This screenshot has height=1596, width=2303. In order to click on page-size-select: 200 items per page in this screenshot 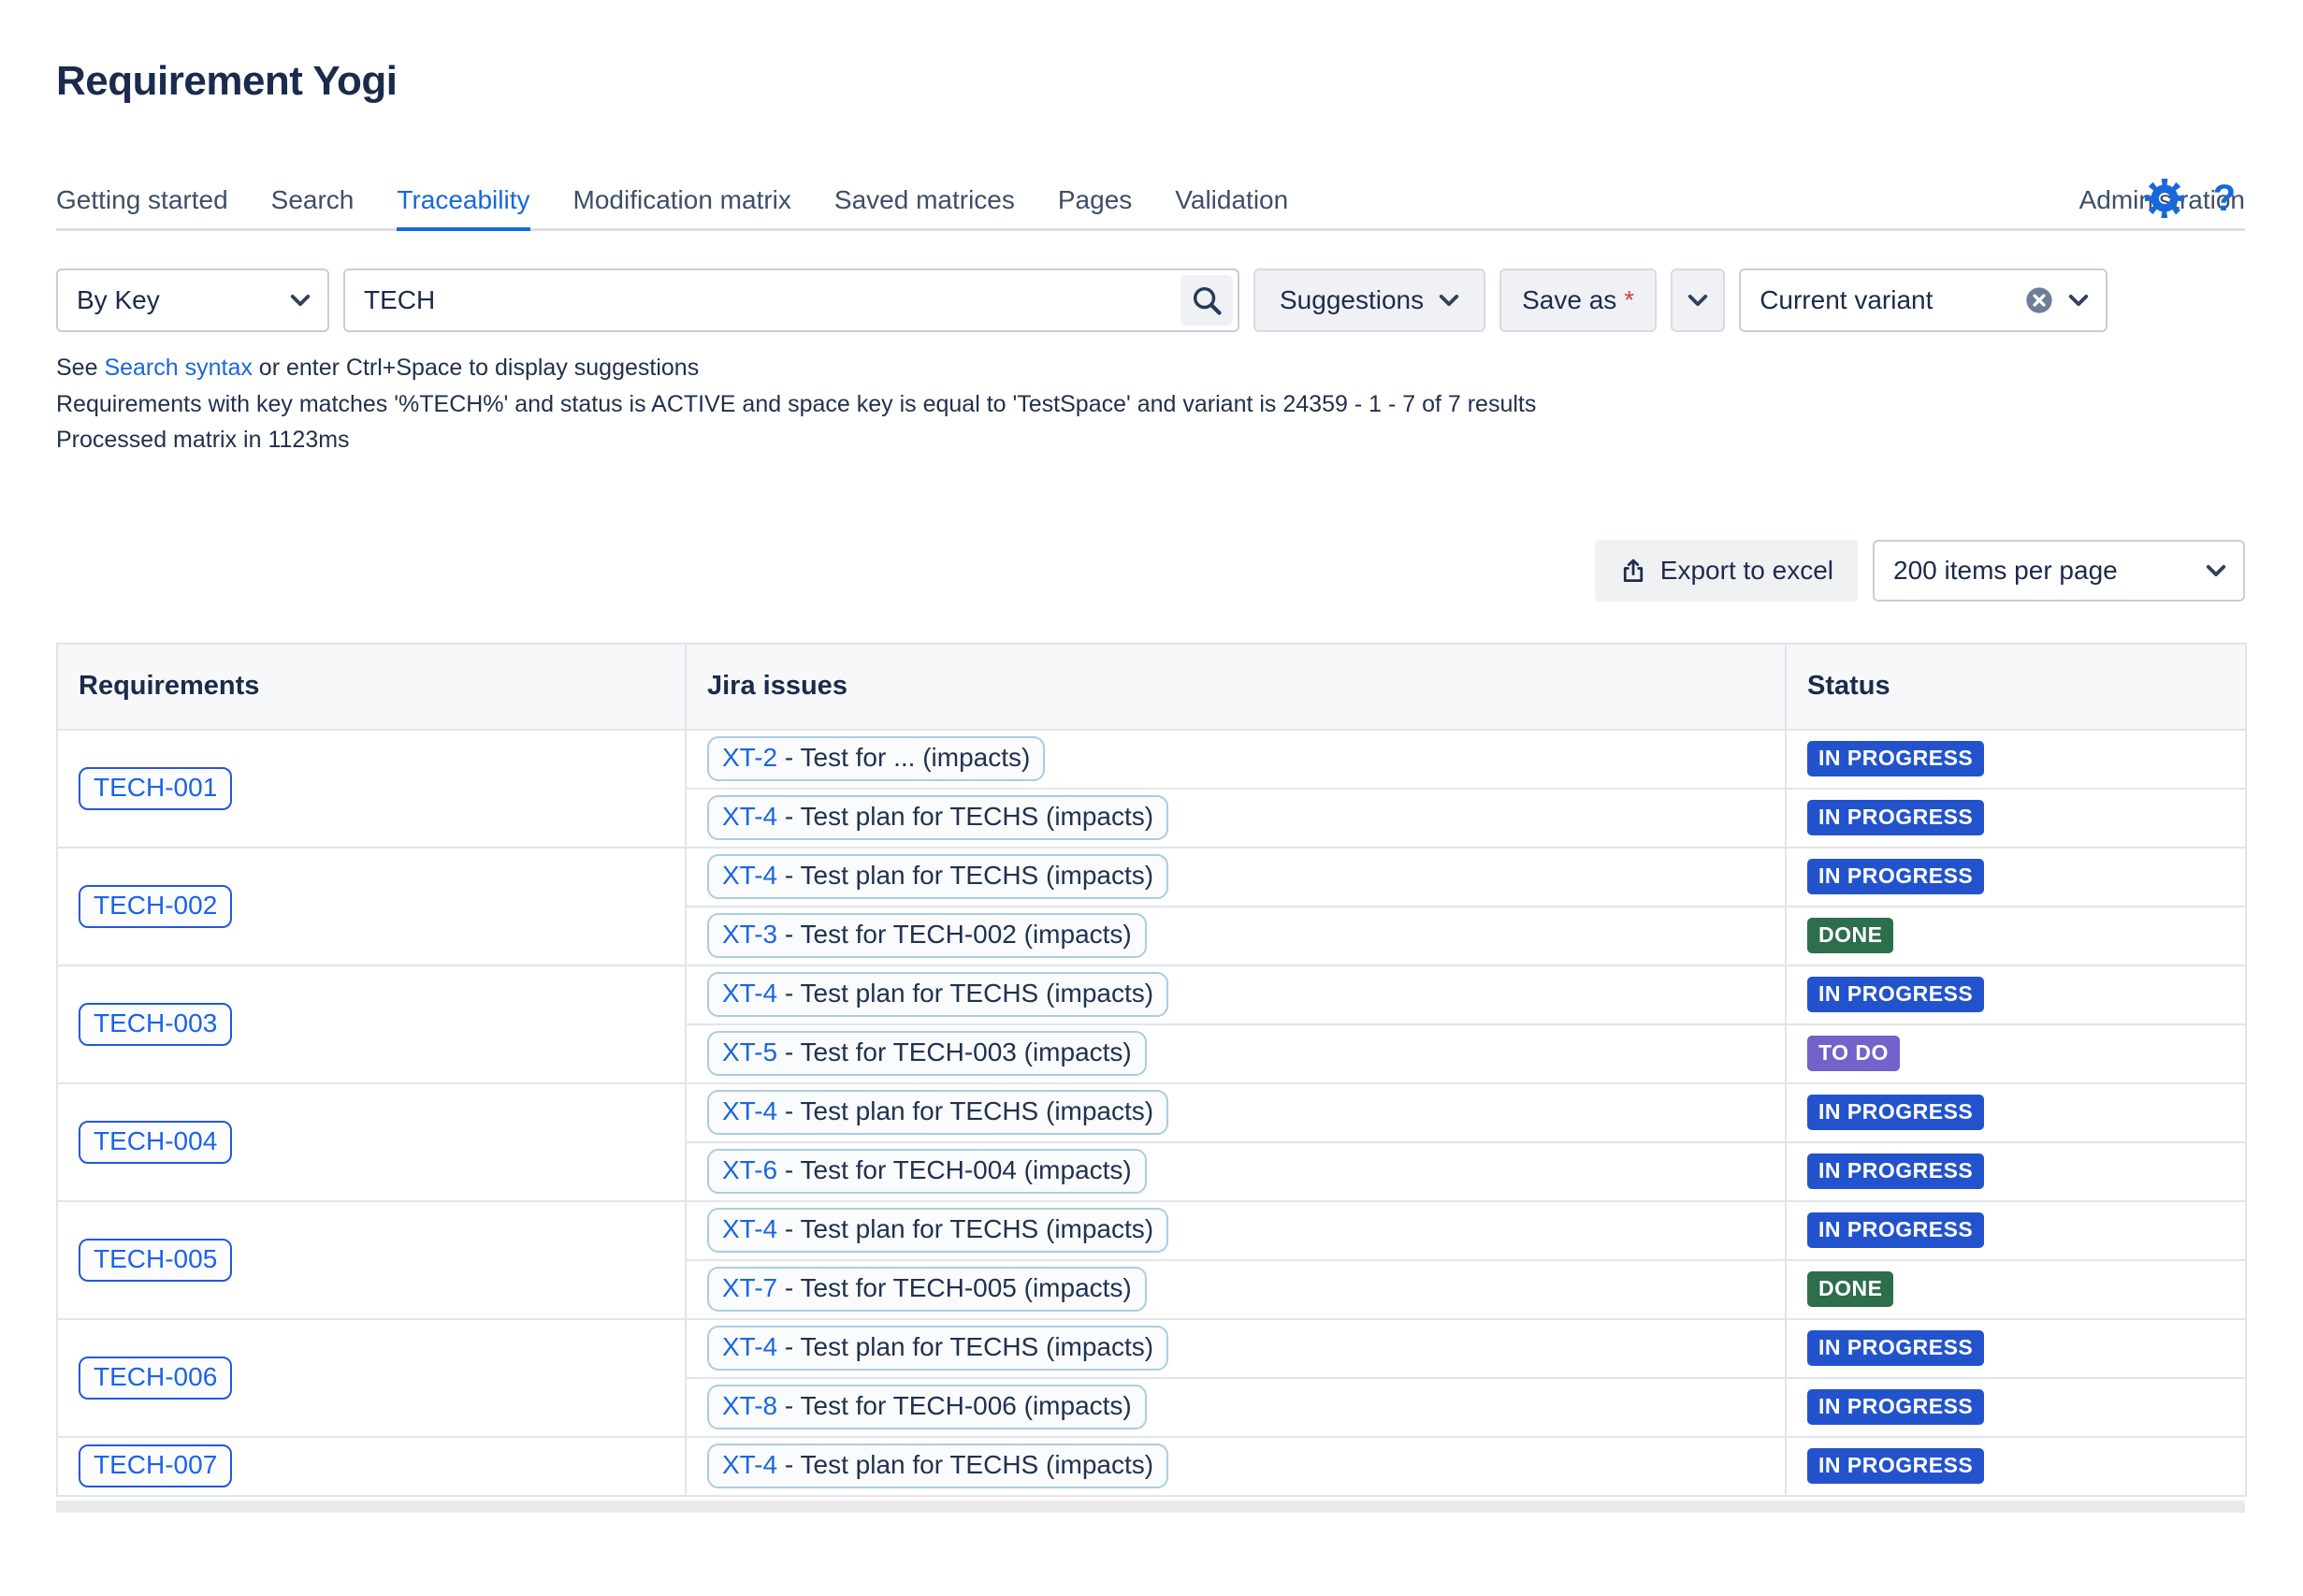, I will do `click(2059, 570)`.